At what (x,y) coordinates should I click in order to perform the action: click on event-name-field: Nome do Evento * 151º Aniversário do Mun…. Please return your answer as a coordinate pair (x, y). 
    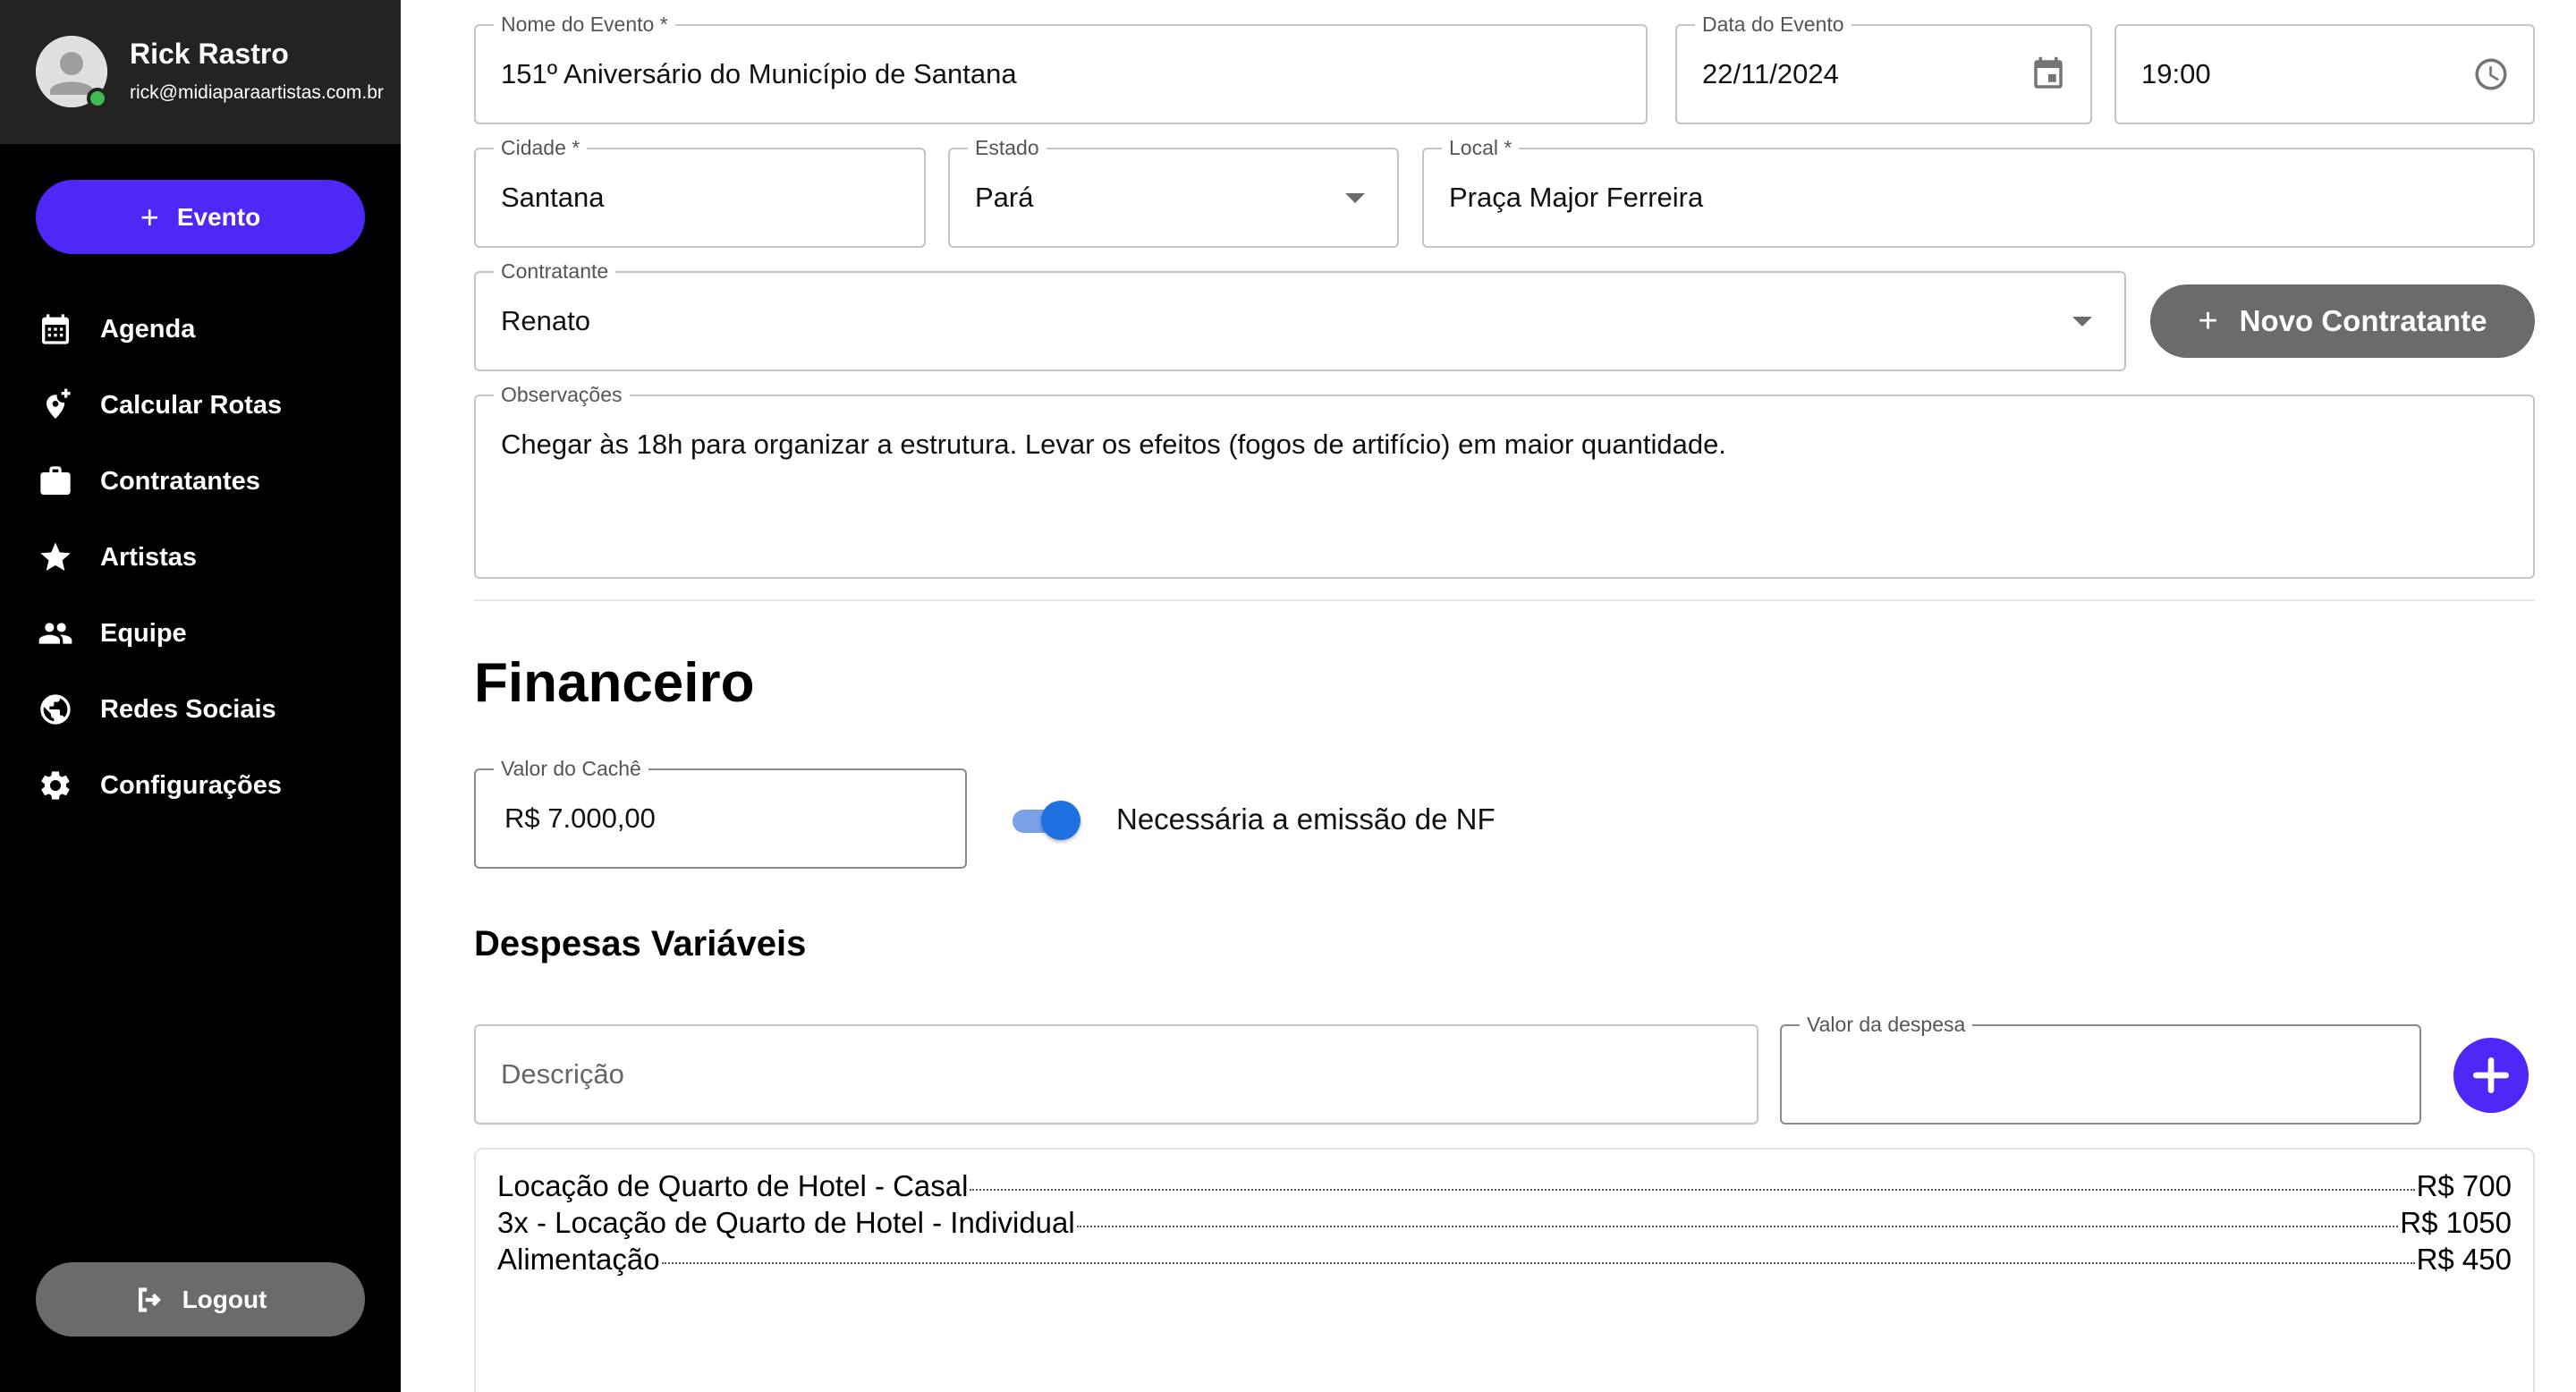
    Looking at the image, I should click on (1061, 68).